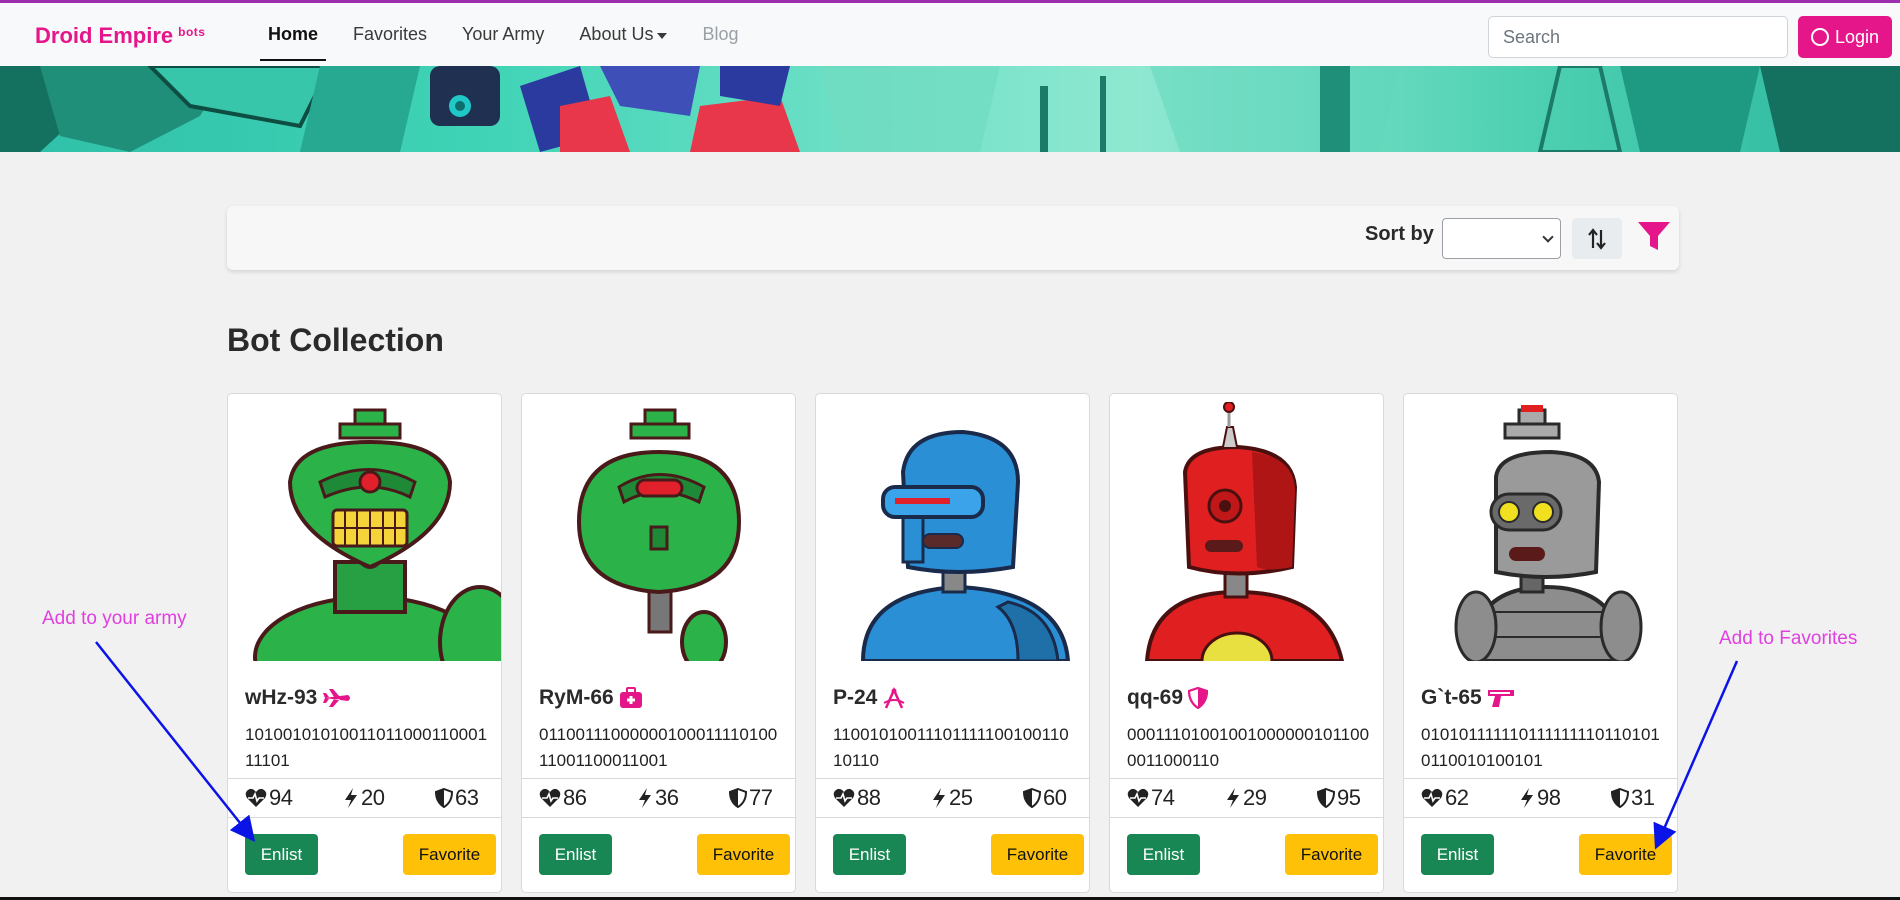 This screenshot has width=1900, height=900. What do you see at coordinates (281, 797) in the screenshot?
I see `health-value: 94` at bounding box center [281, 797].